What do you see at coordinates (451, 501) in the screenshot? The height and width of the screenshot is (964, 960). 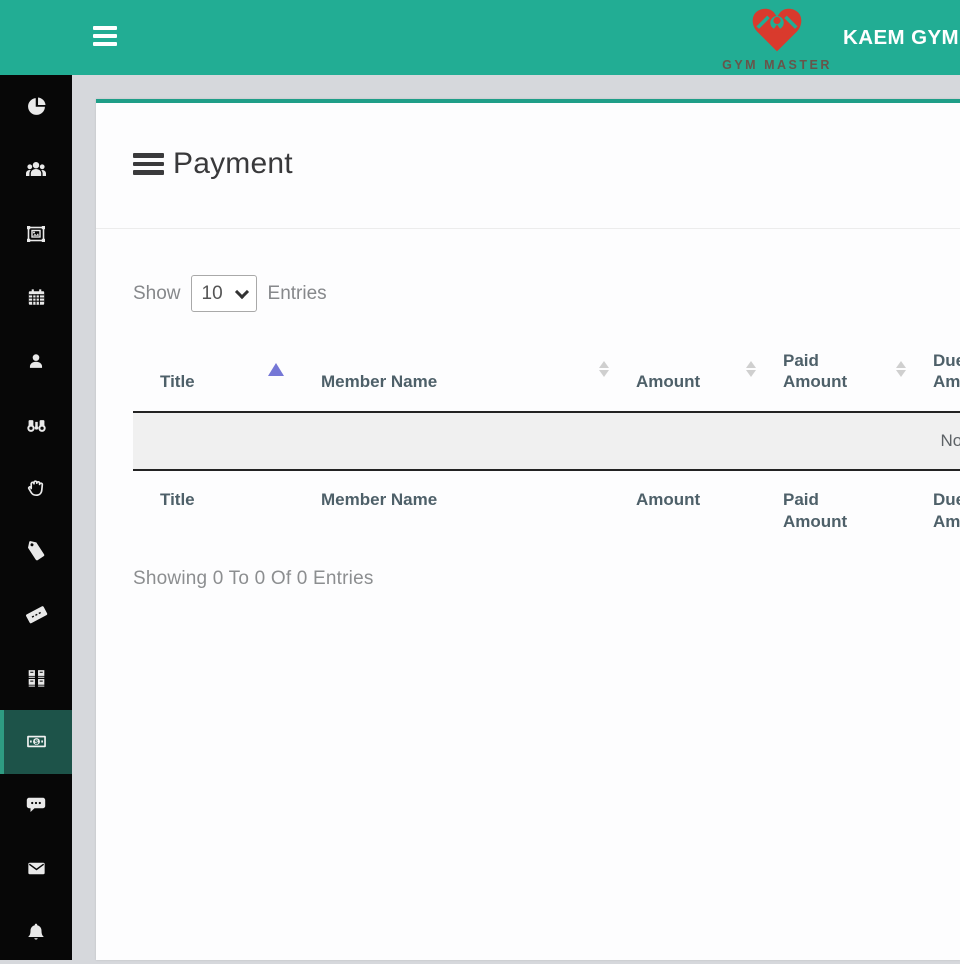 I see `footer-member-name: Member Name` at bounding box center [451, 501].